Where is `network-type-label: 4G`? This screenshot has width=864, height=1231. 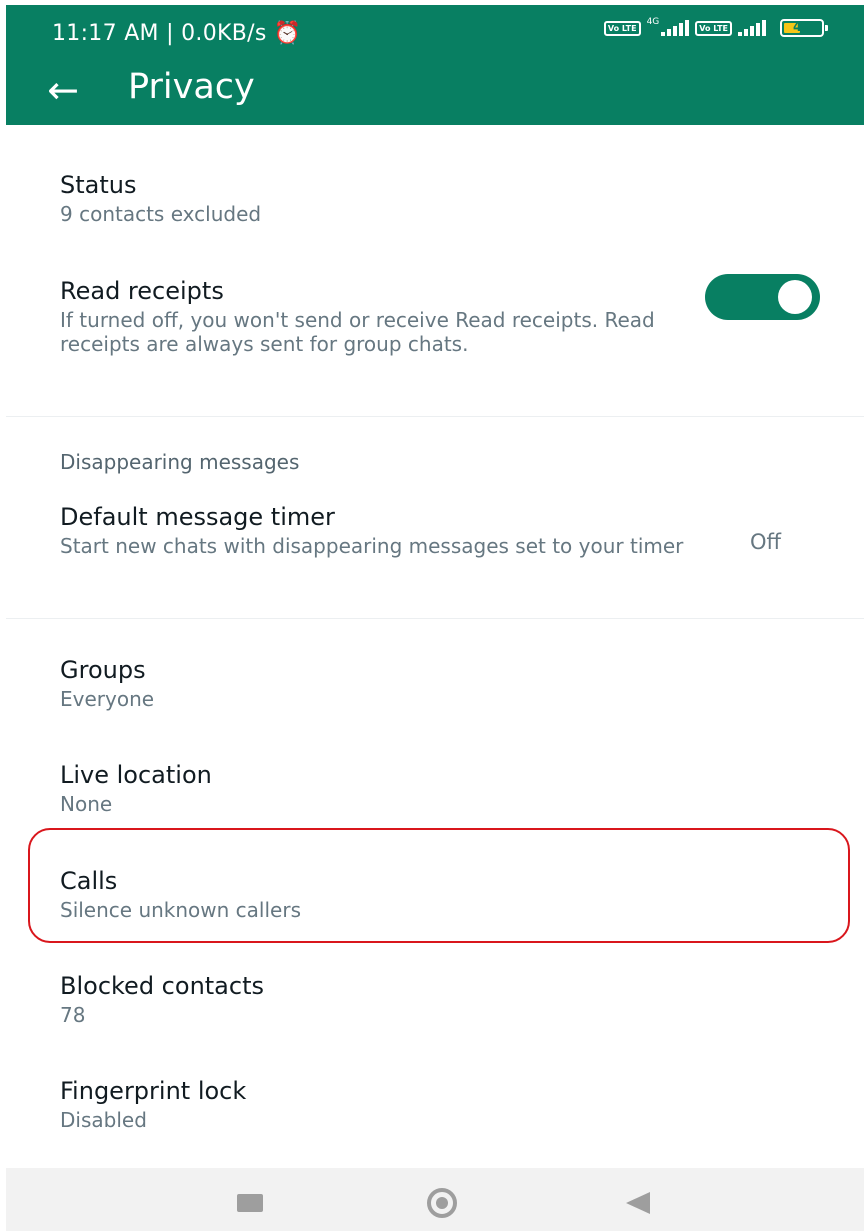 network-type-label: 4G is located at coordinates (653, 22).